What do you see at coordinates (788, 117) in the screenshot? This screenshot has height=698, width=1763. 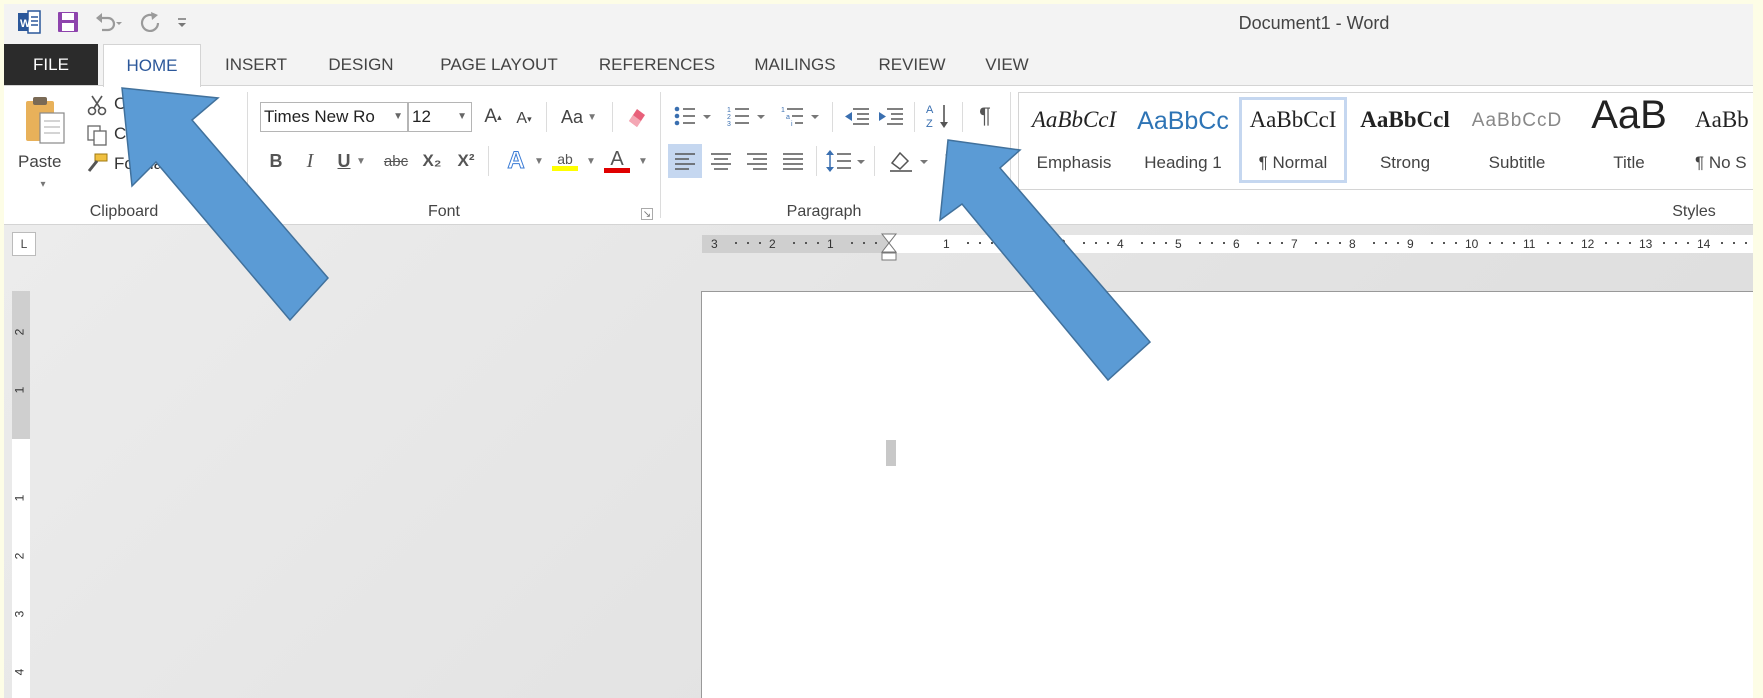 I see `svg-text: a` at bounding box center [788, 117].